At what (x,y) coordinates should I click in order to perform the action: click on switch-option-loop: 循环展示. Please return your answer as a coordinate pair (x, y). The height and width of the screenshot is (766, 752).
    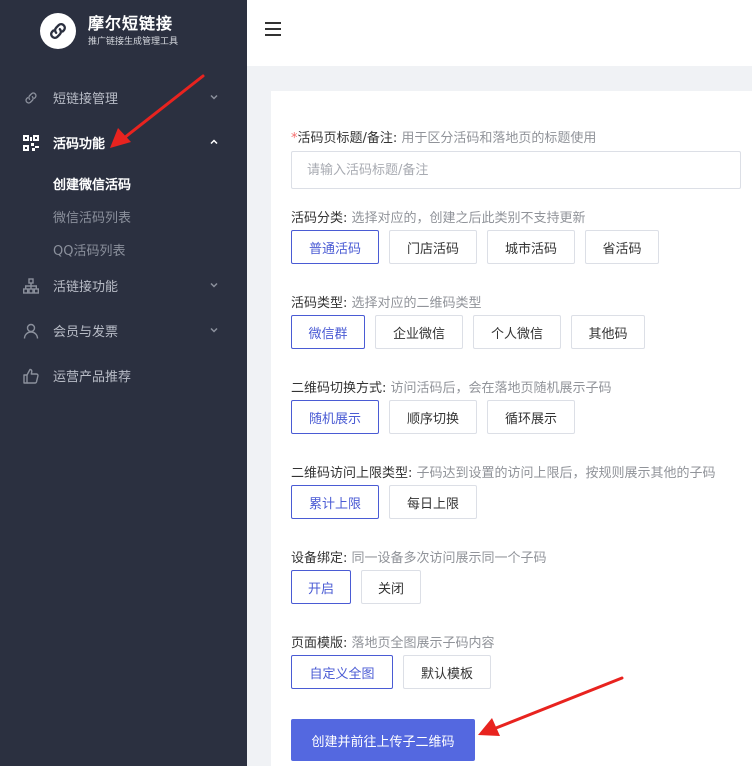
    Looking at the image, I should click on (531, 417).